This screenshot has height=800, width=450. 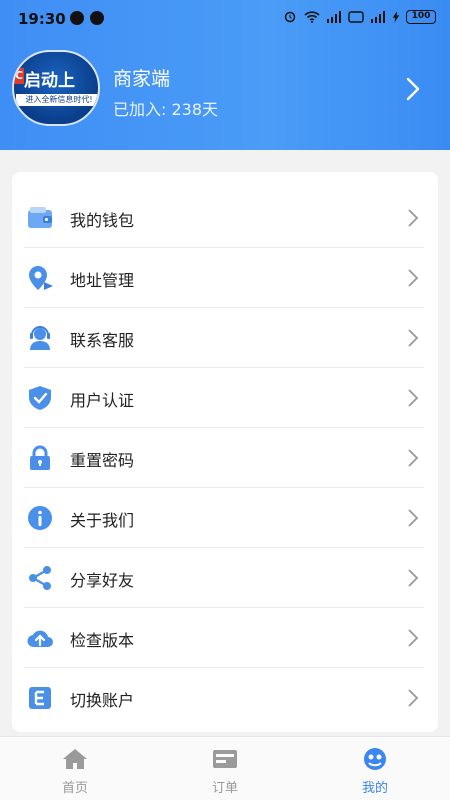 I want to click on wallet-icon, so click(x=40, y=217).